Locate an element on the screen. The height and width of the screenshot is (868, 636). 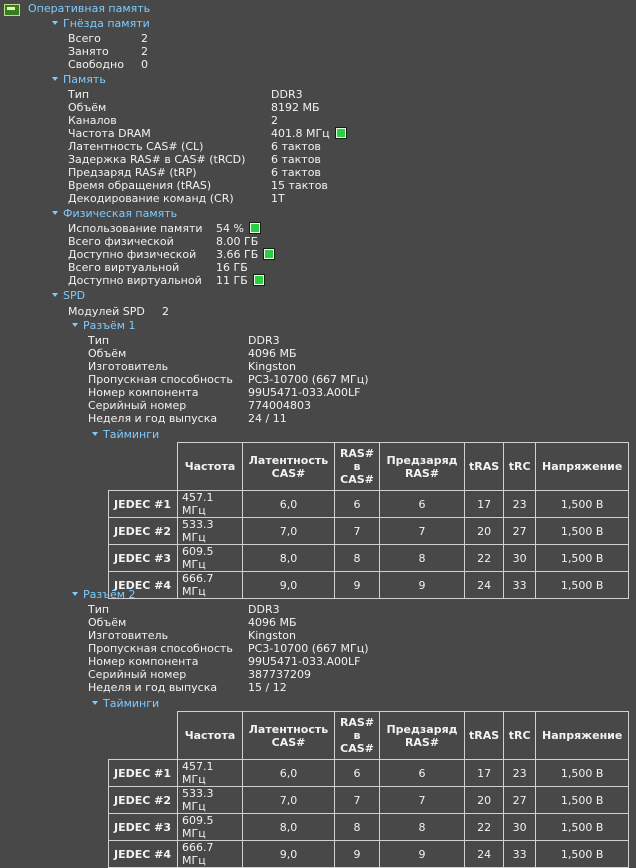
tree-node-slots: Гнёзда памяти is located at coordinates (101, 23).